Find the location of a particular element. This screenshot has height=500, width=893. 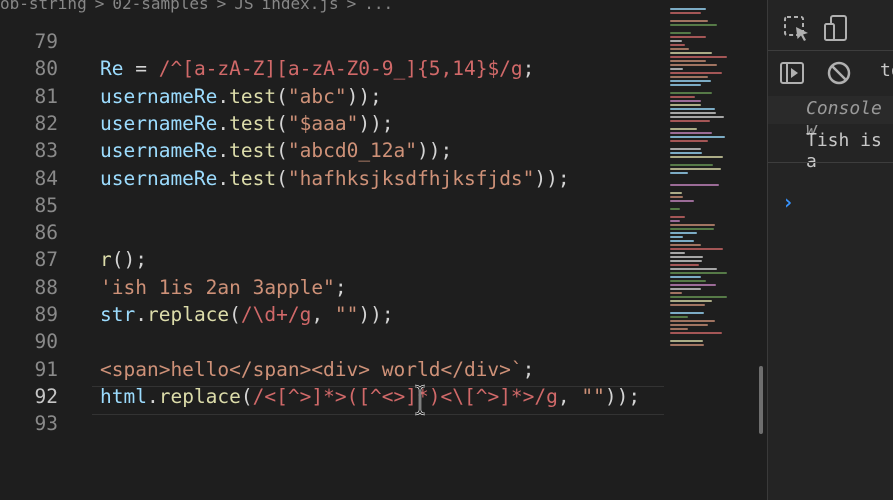

code-token: r is located at coordinates (106, 260).